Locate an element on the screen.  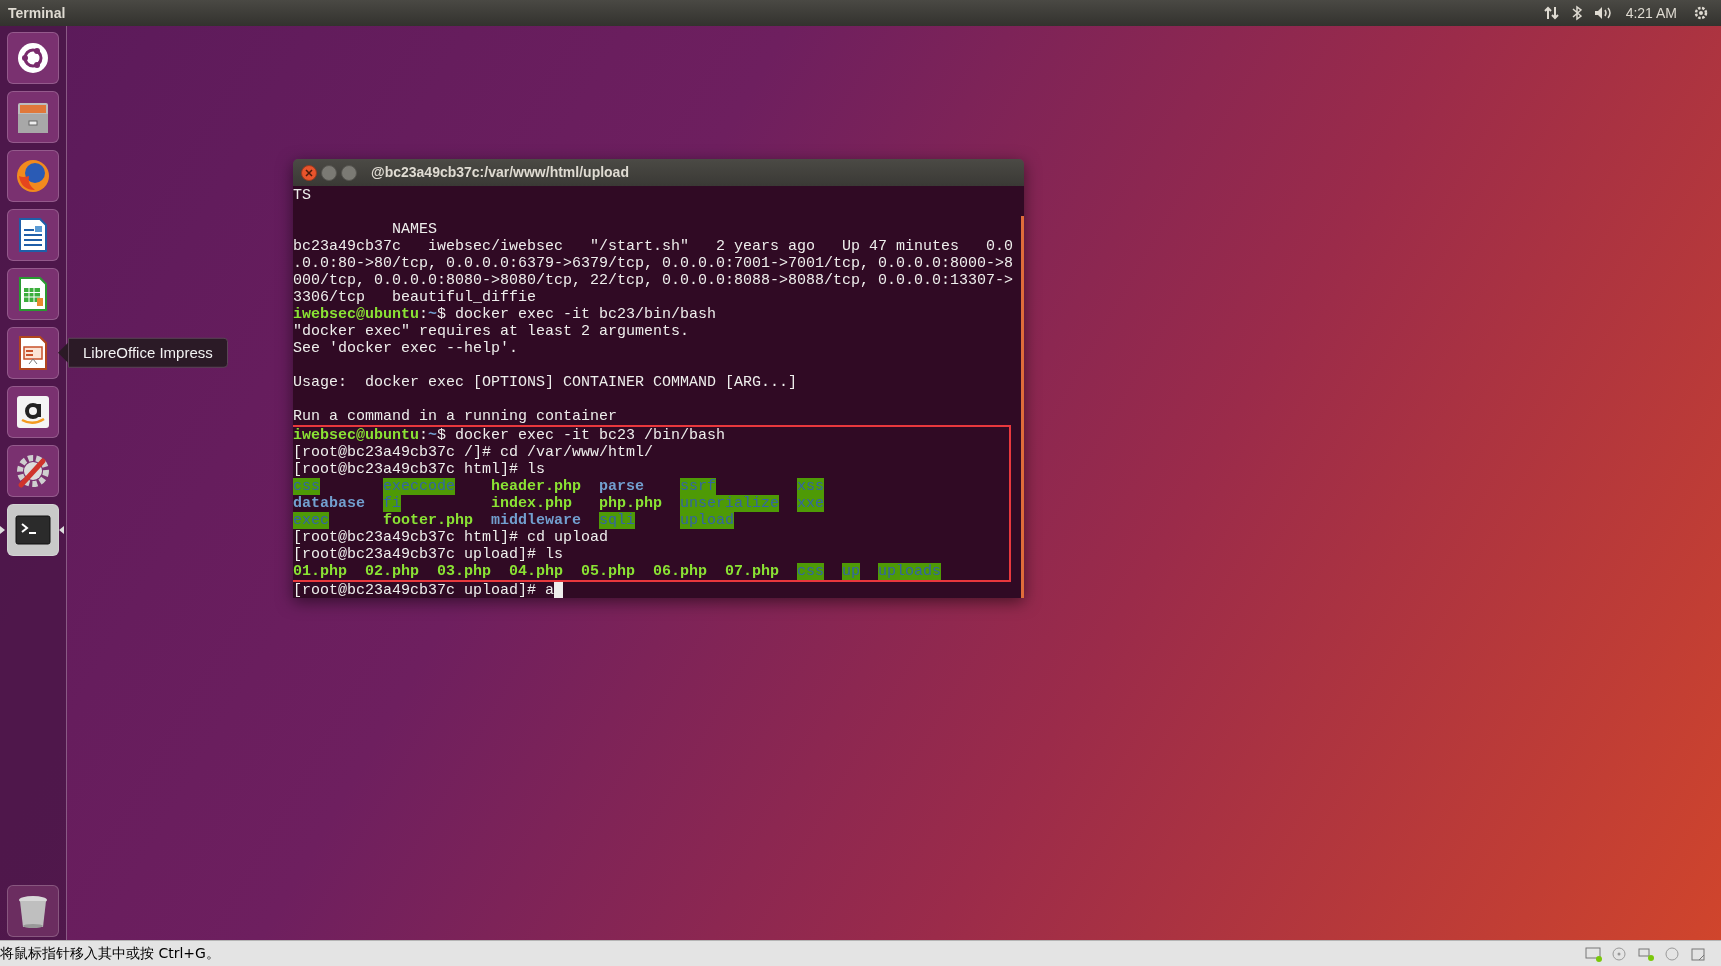
directory-name: xss is located at coordinates (810, 486).